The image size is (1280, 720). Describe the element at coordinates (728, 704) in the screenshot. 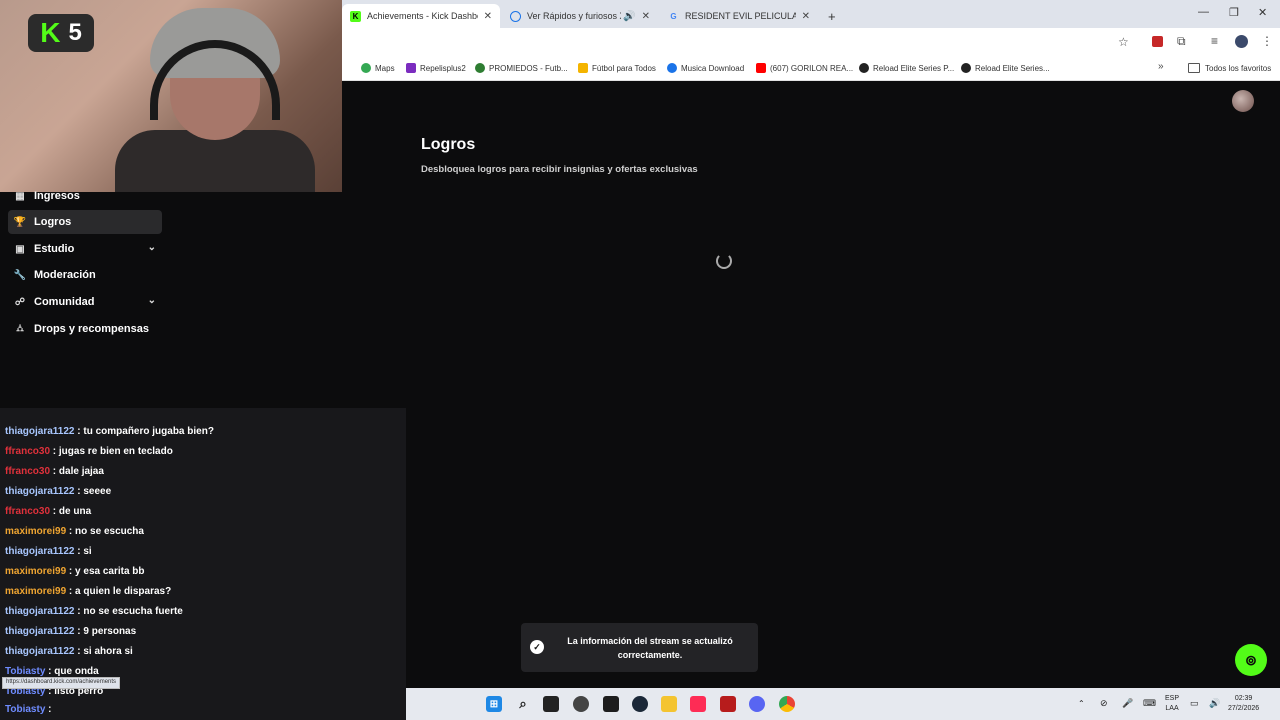

I see `acrobat-icon` at that location.